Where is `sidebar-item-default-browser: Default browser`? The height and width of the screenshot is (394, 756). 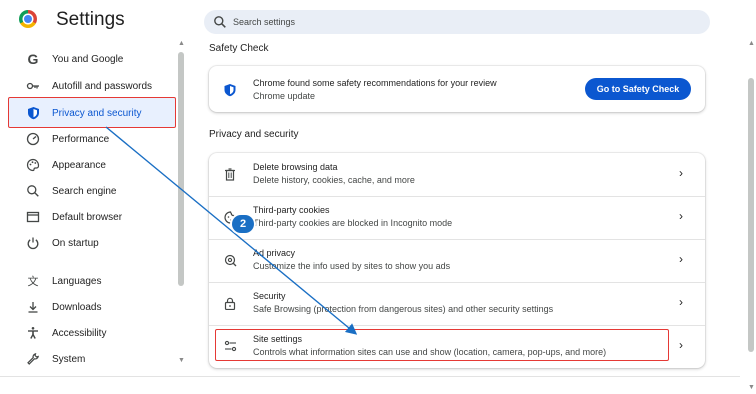 sidebar-item-default-browser: Default browser is located at coordinates (92, 217).